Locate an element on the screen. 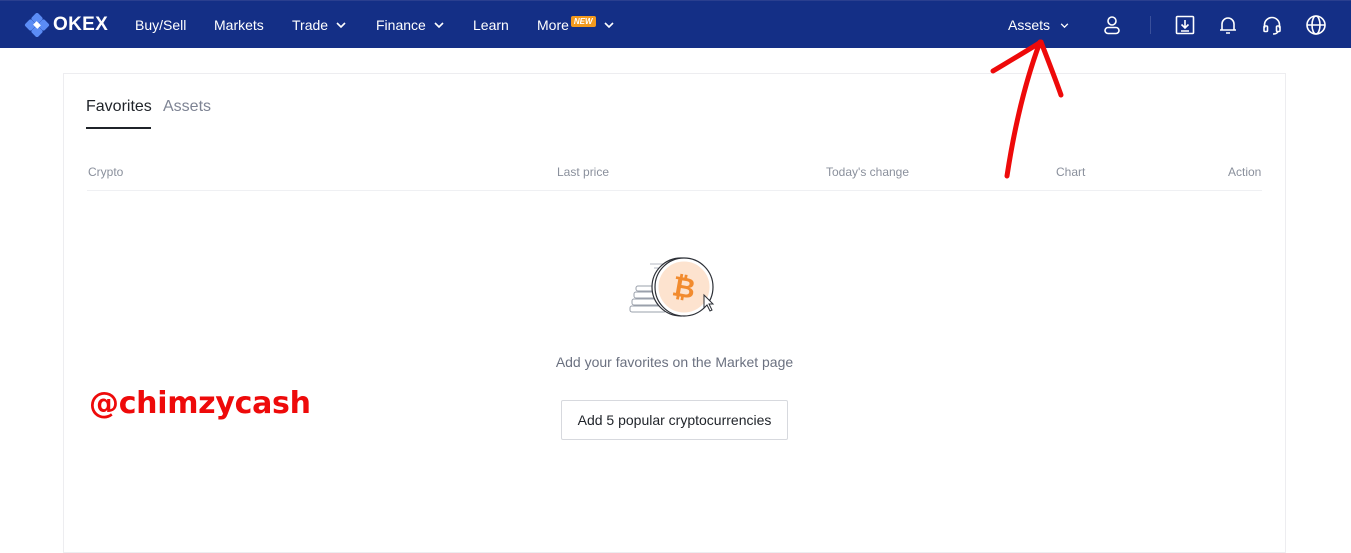  column-header-last-price: Last price is located at coordinates (583, 172).